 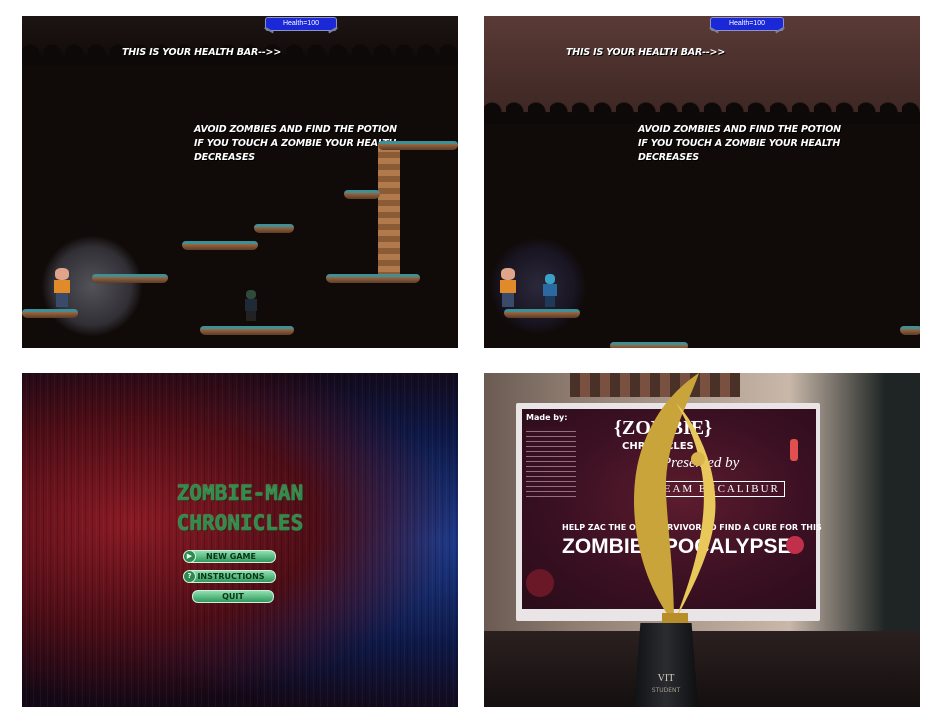 What do you see at coordinates (551, 462) in the screenshot?
I see `credits-list` at bounding box center [551, 462].